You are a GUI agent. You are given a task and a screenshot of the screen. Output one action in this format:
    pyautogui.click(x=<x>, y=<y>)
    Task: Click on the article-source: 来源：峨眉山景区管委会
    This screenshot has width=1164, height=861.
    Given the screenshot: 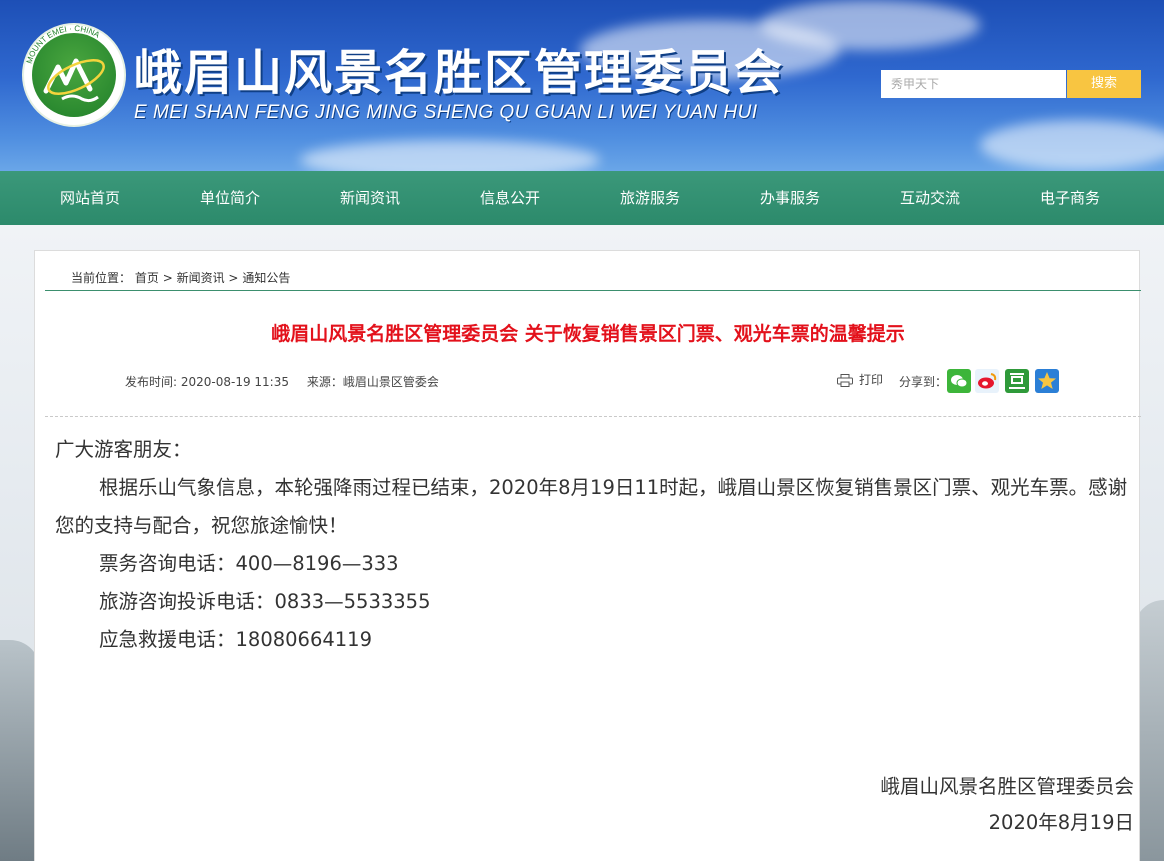 What is the action you would take?
    pyautogui.click(x=372, y=382)
    